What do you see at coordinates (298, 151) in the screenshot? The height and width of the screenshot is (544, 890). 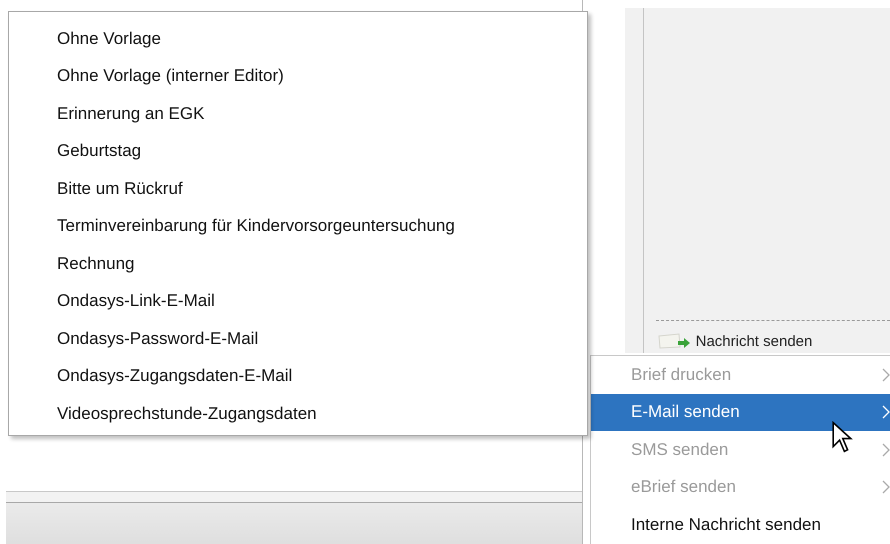 I see `menu-item: Geburtstag` at bounding box center [298, 151].